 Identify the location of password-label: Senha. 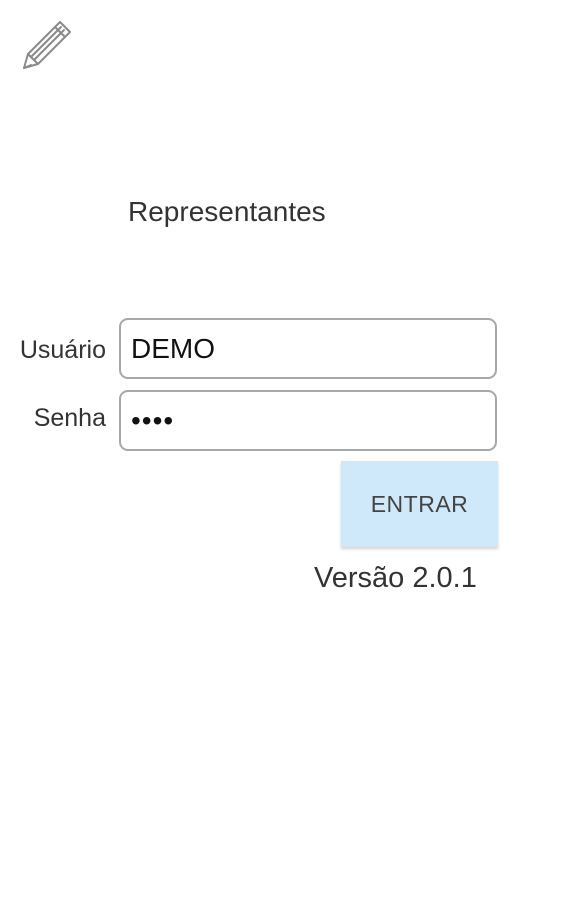
(69, 418).